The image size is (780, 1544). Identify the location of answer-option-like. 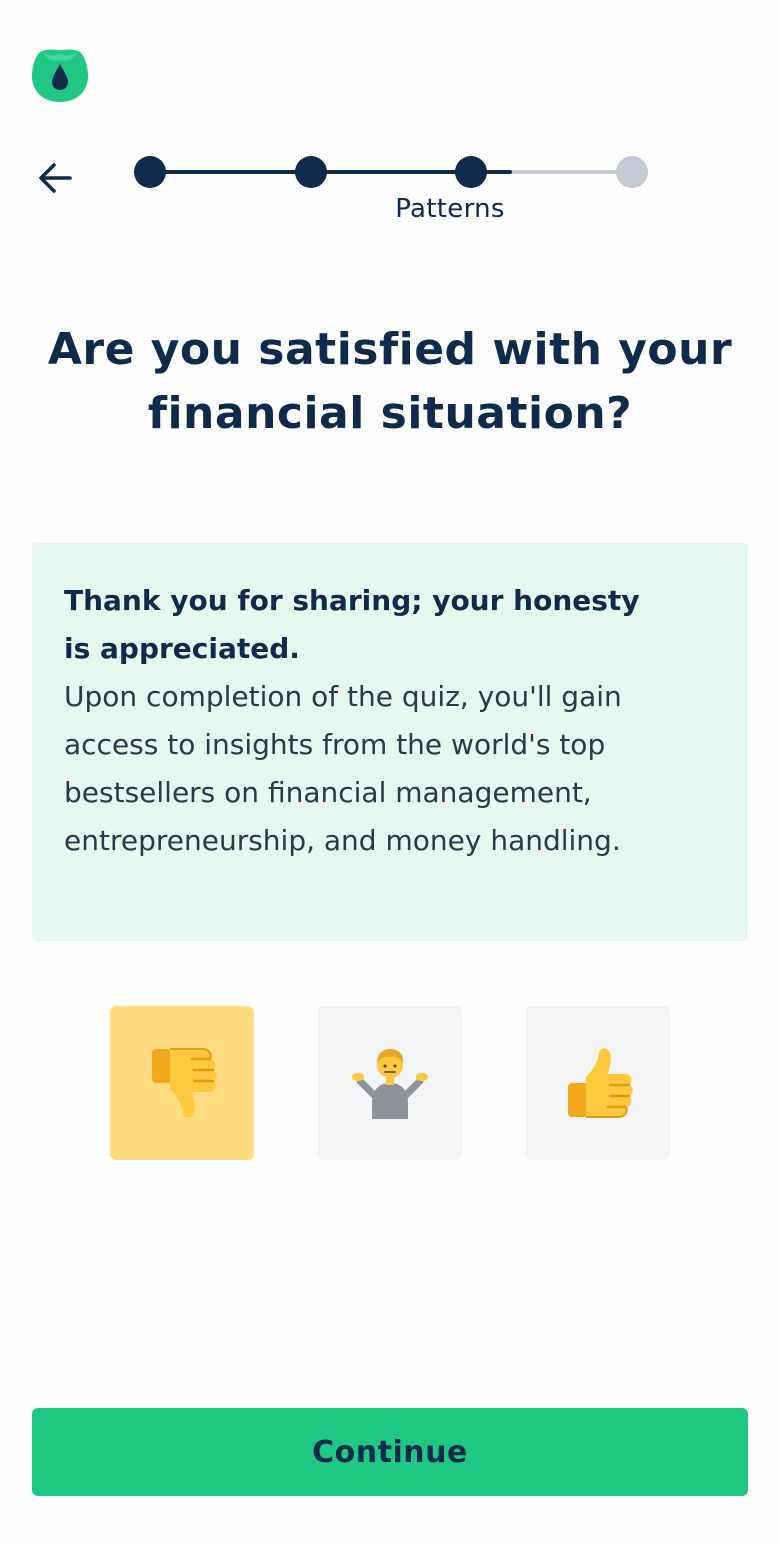
(598, 1083).